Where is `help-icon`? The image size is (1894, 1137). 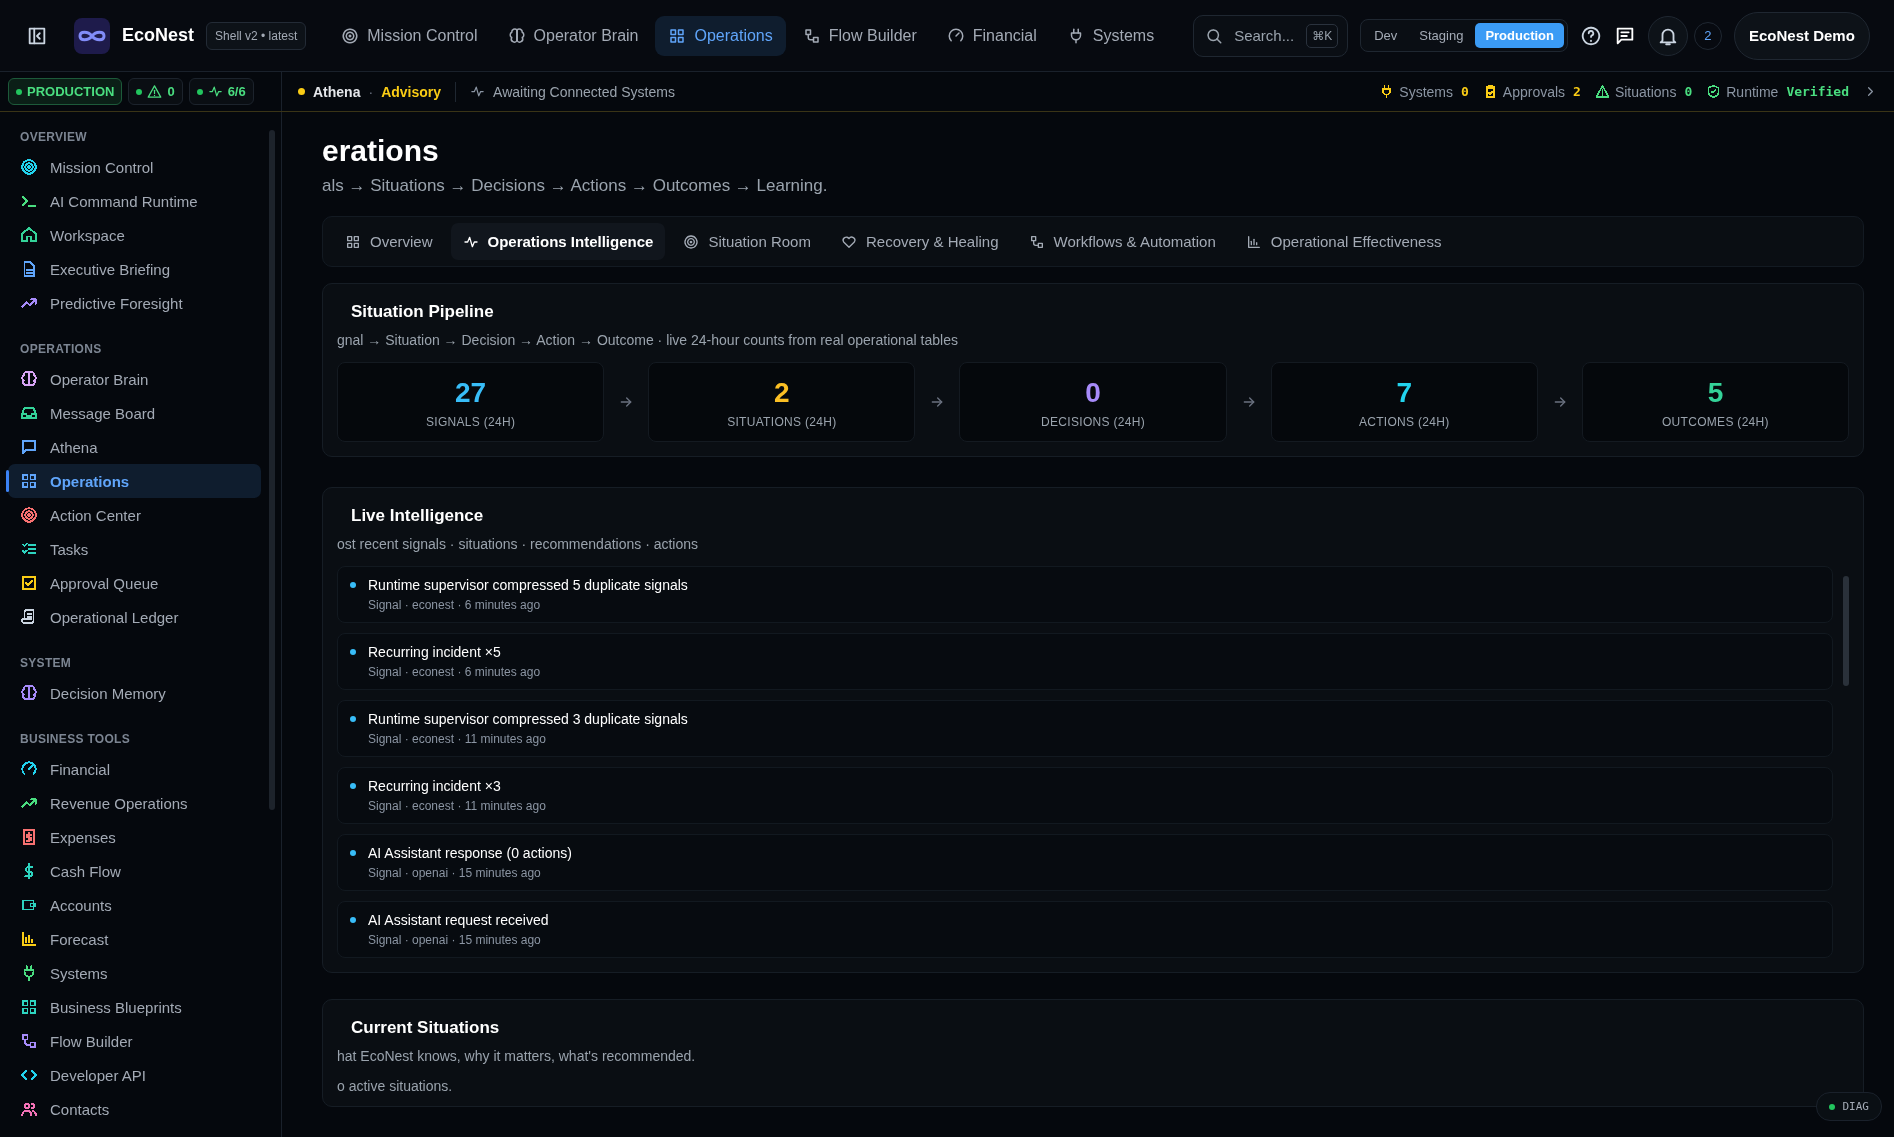
help-icon is located at coordinates (1591, 35).